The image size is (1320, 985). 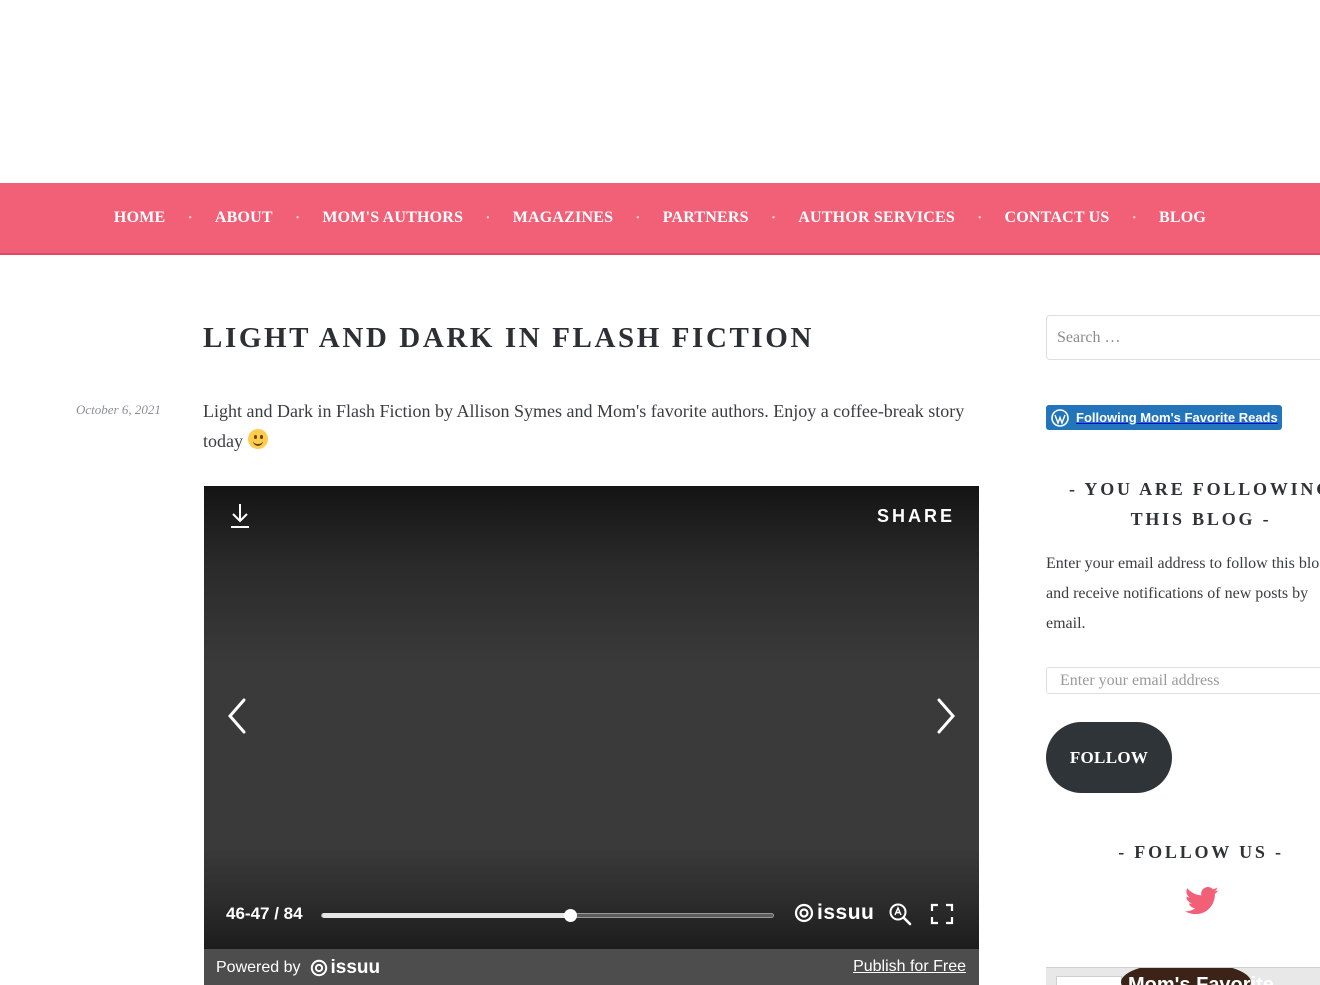 I want to click on download-icon, so click(x=240, y=515).